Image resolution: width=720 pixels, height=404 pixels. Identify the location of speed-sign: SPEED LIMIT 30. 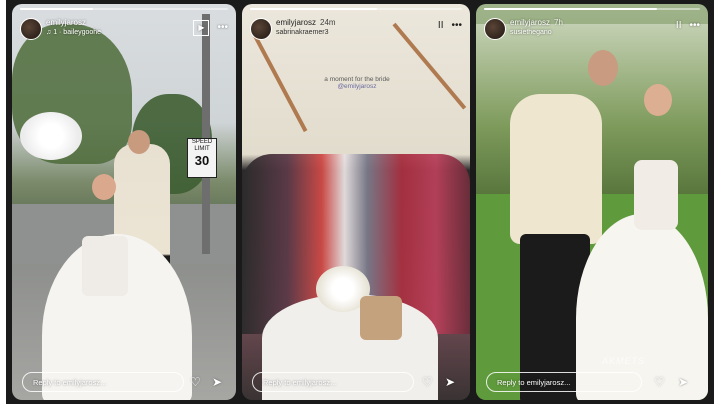
(202, 158).